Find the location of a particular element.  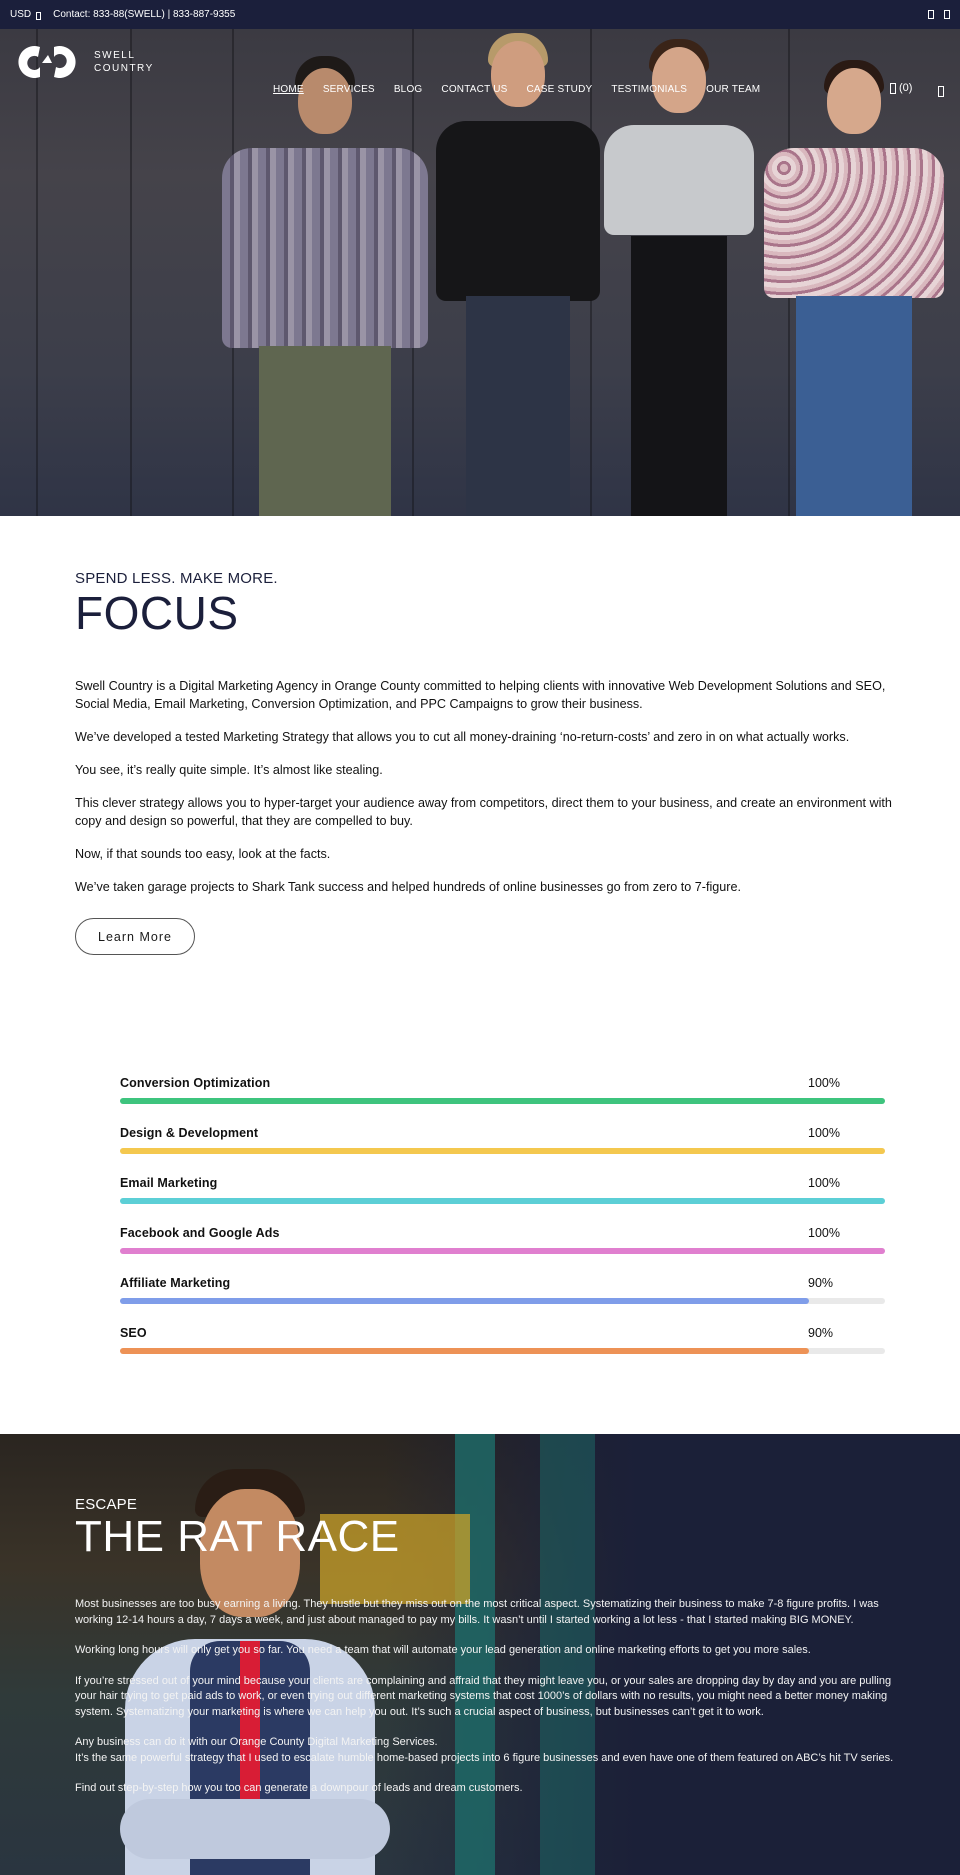

nav-services: SERVICES is located at coordinates (349, 89).